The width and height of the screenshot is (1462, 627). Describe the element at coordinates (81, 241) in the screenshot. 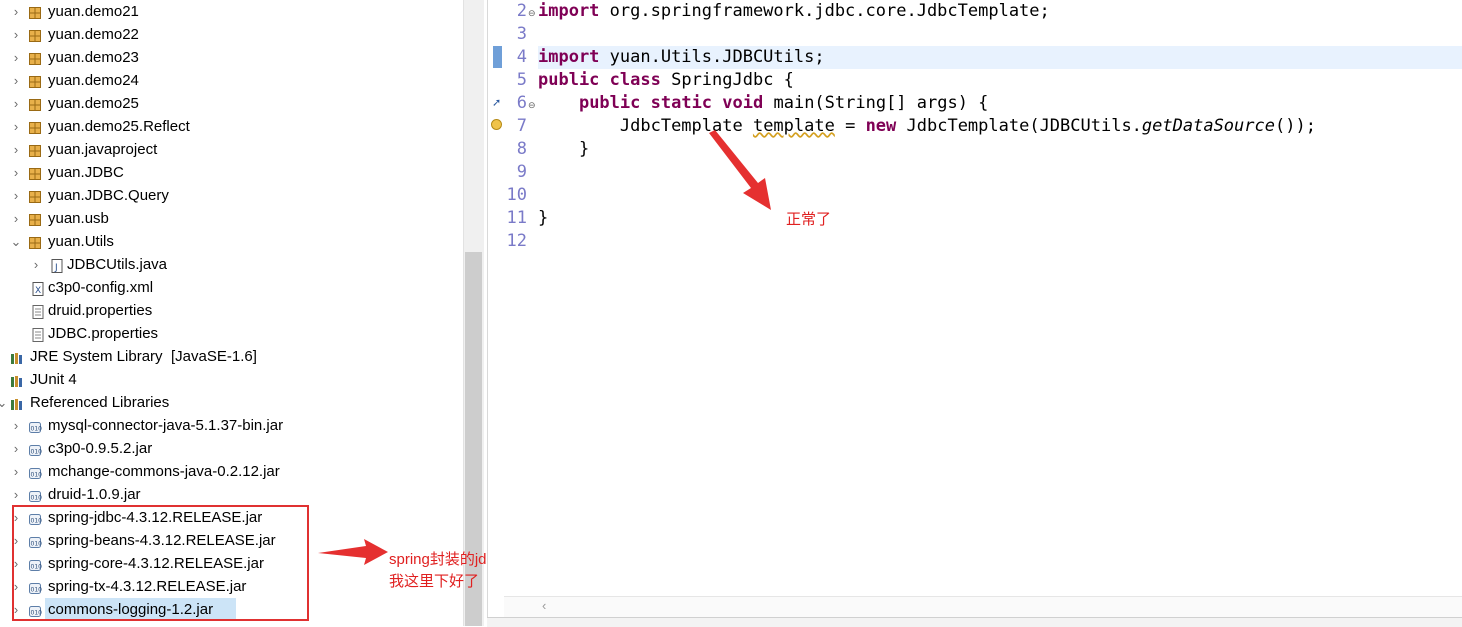

I see `tree-item-label: yuan.Utils` at that location.